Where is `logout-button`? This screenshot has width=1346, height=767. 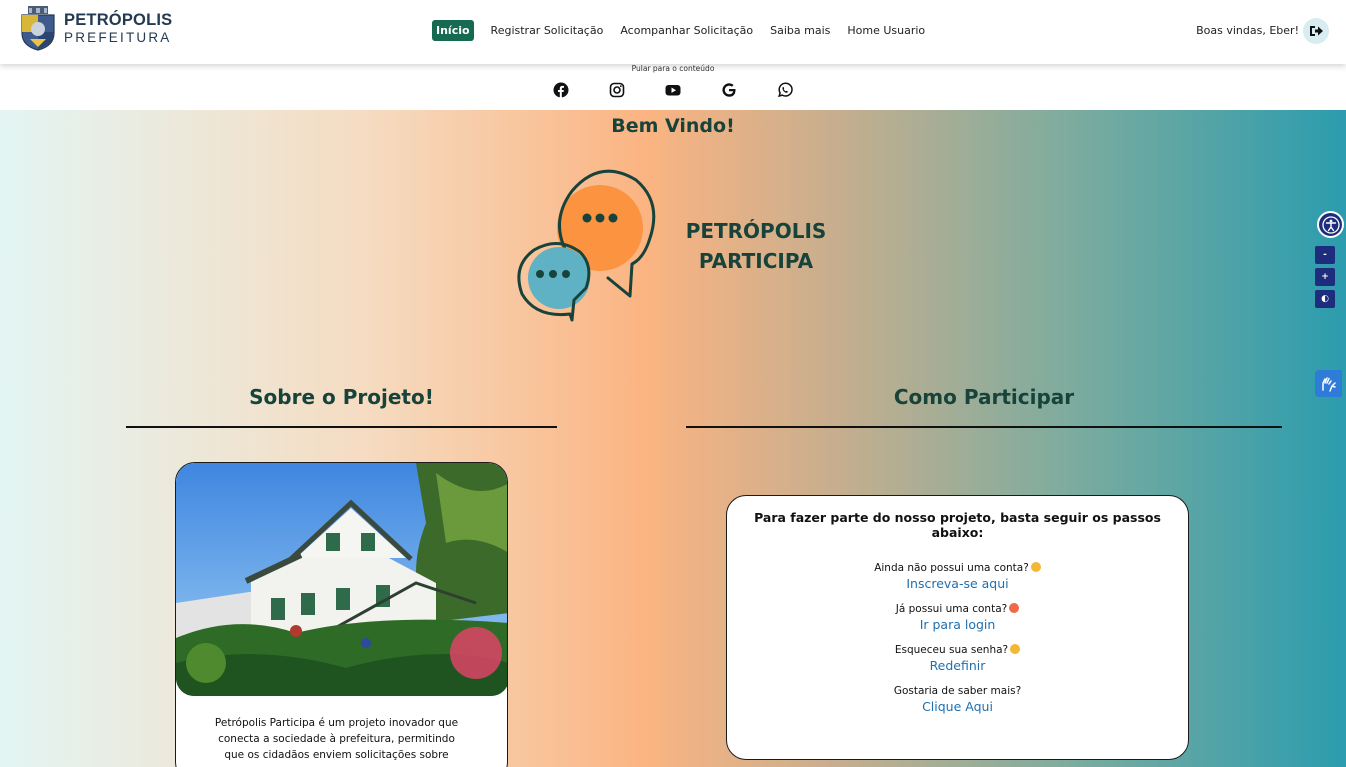
logout-button is located at coordinates (1316, 31).